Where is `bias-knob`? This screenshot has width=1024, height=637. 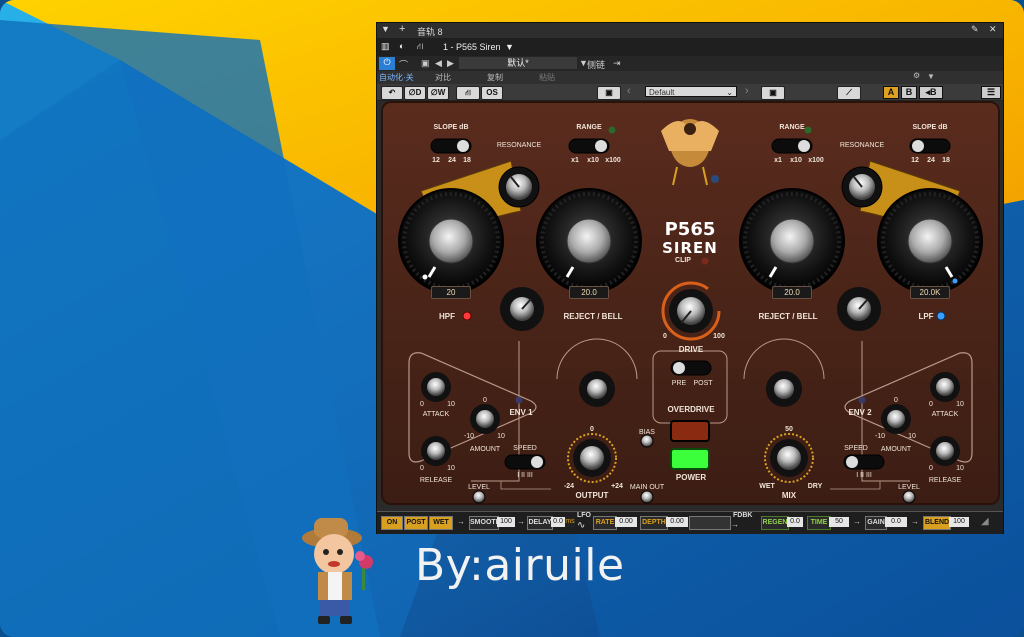 bias-knob is located at coordinates (647, 441).